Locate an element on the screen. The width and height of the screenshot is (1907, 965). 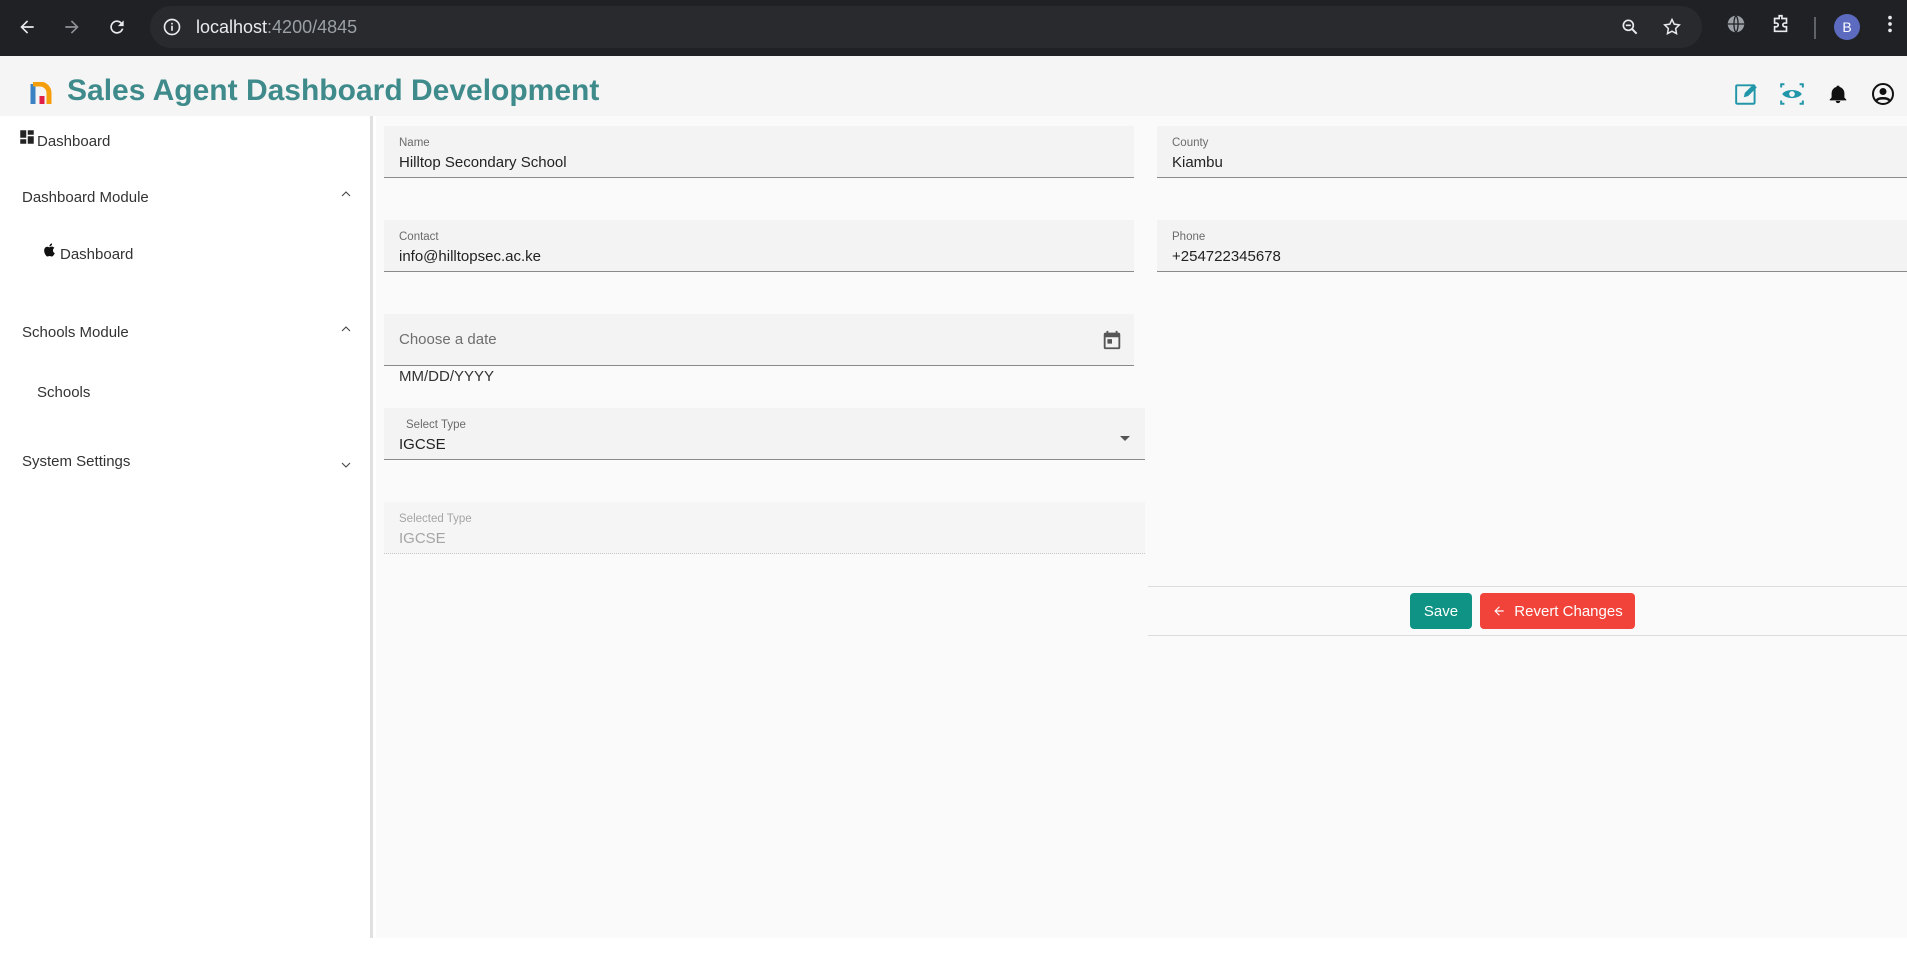
browser-toolbar: localhost:4200/4845 B is located at coordinates (953, 28).